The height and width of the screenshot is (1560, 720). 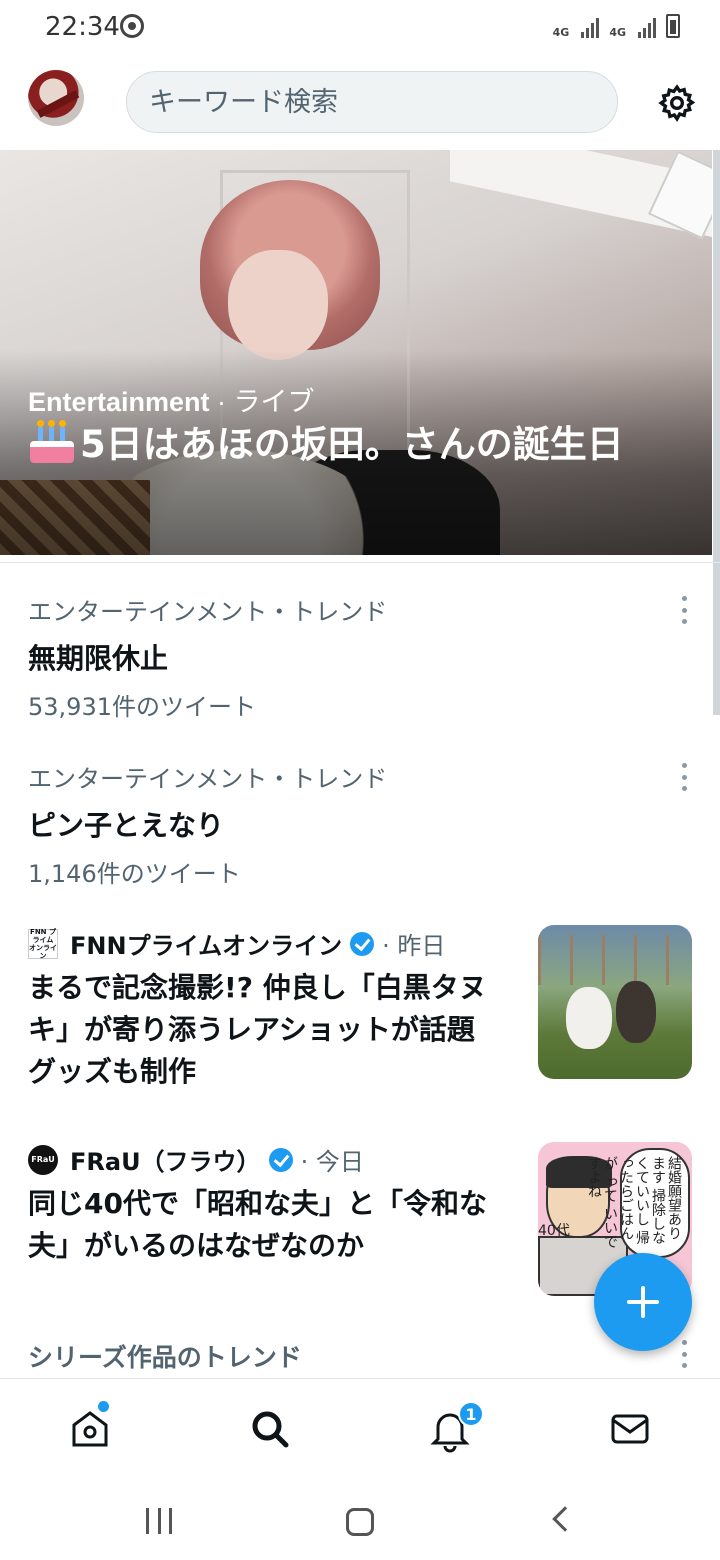 What do you see at coordinates (257, 1224) in the screenshot?
I see `news-headline: 同じ40代で「昭和な夫」と「令和な夫」がいるのはなぜなのか` at bounding box center [257, 1224].